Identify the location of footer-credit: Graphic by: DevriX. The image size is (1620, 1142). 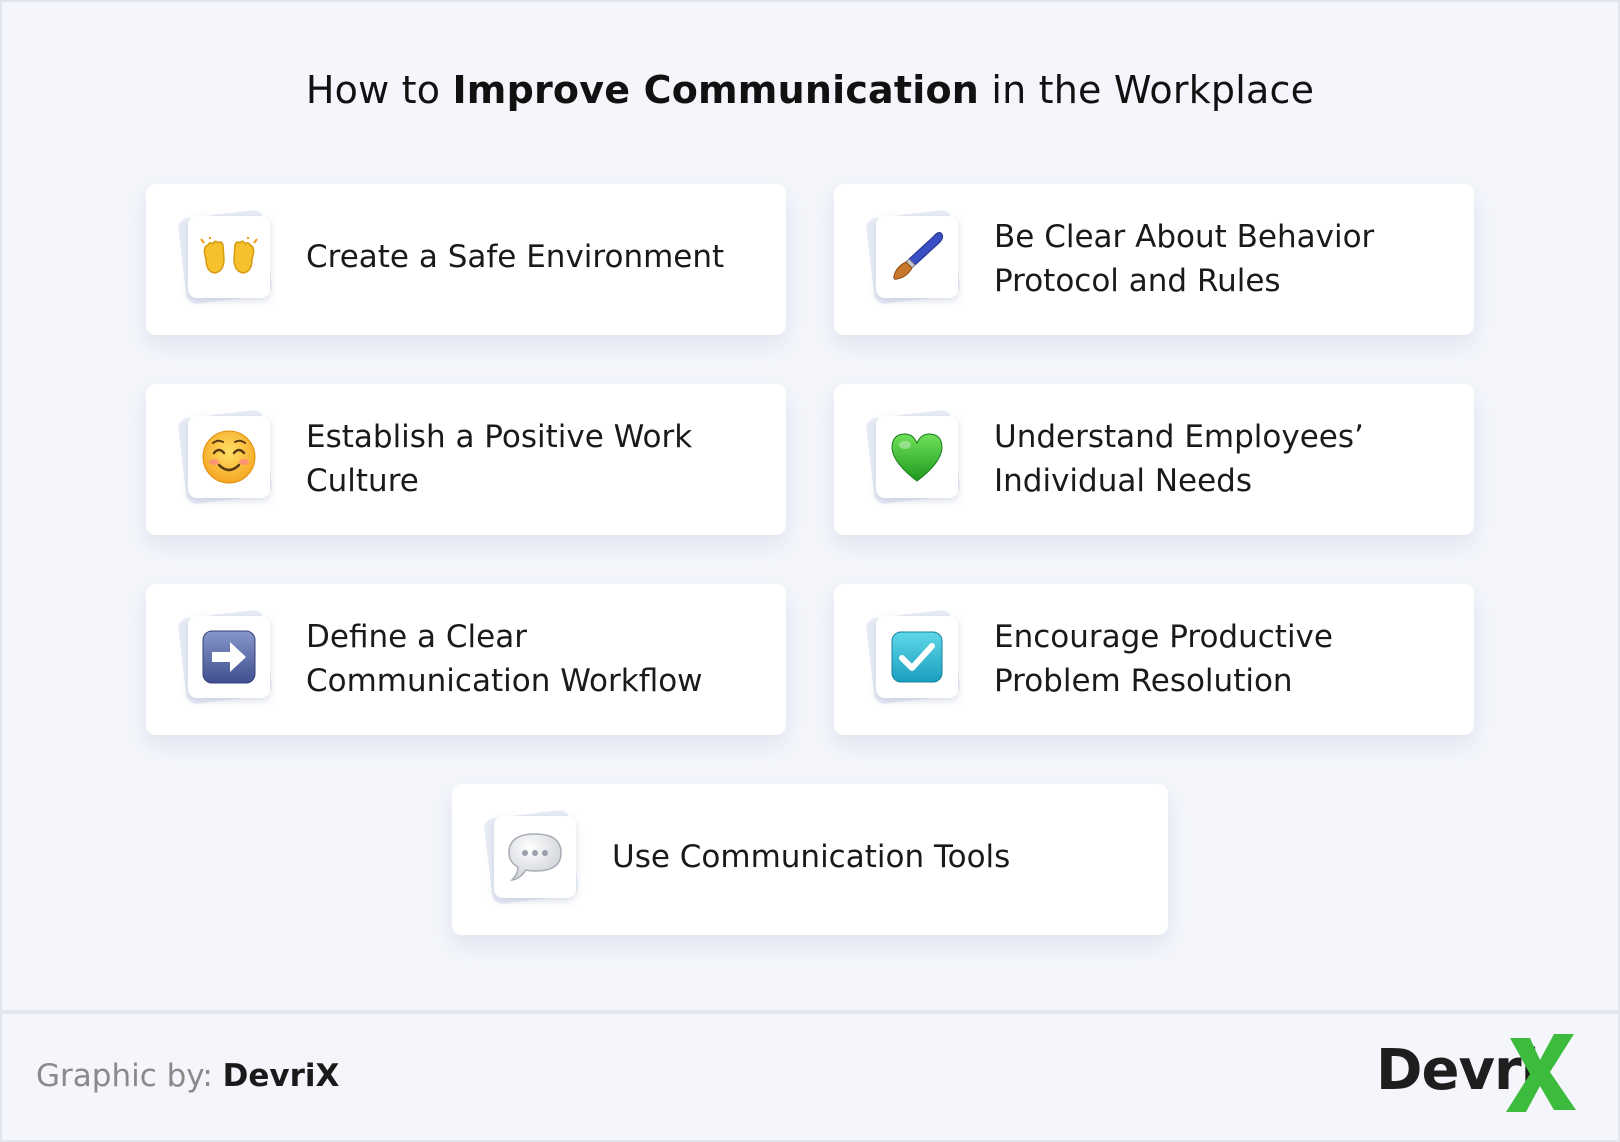
(187, 1076).